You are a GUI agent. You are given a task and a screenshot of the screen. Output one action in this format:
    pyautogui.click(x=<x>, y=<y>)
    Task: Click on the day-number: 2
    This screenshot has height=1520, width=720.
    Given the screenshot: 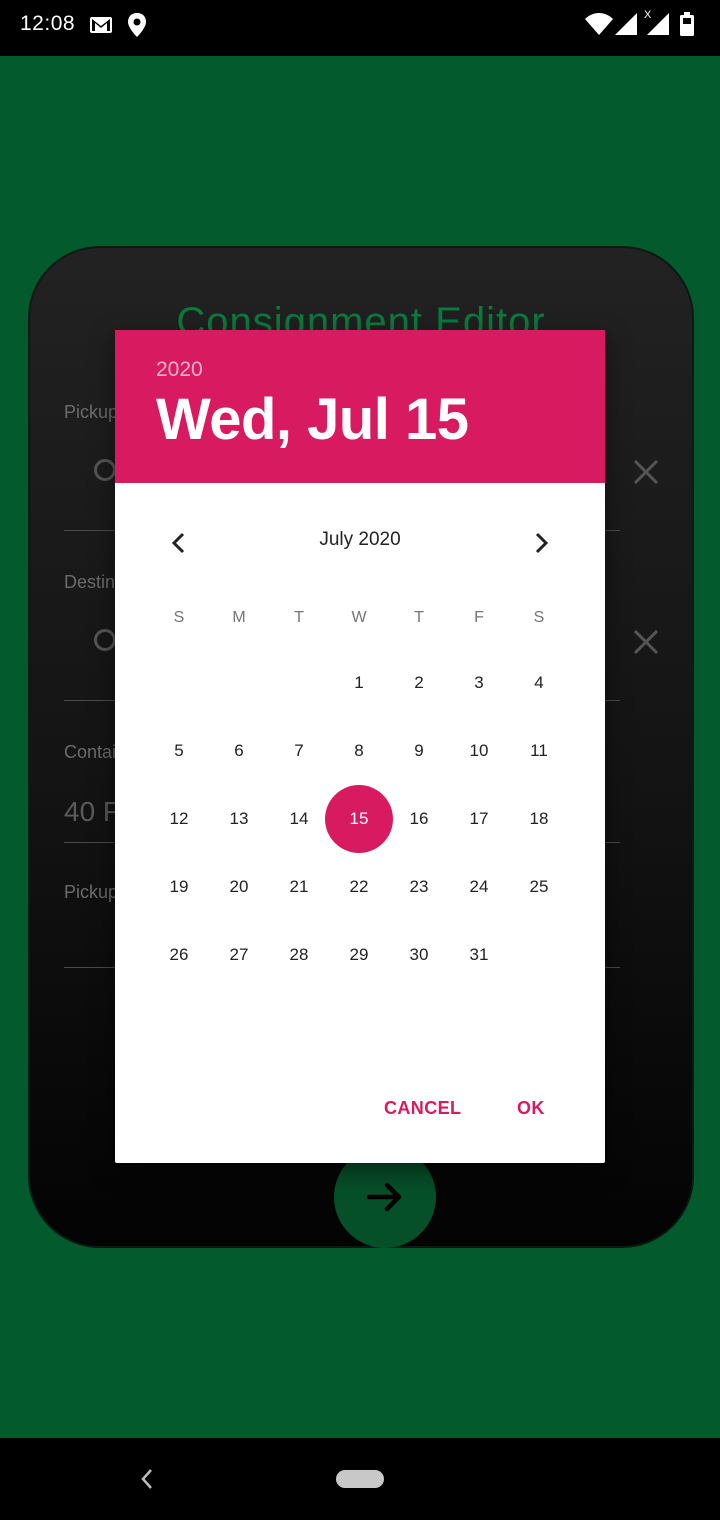 What is the action you would take?
    pyautogui.click(x=419, y=682)
    